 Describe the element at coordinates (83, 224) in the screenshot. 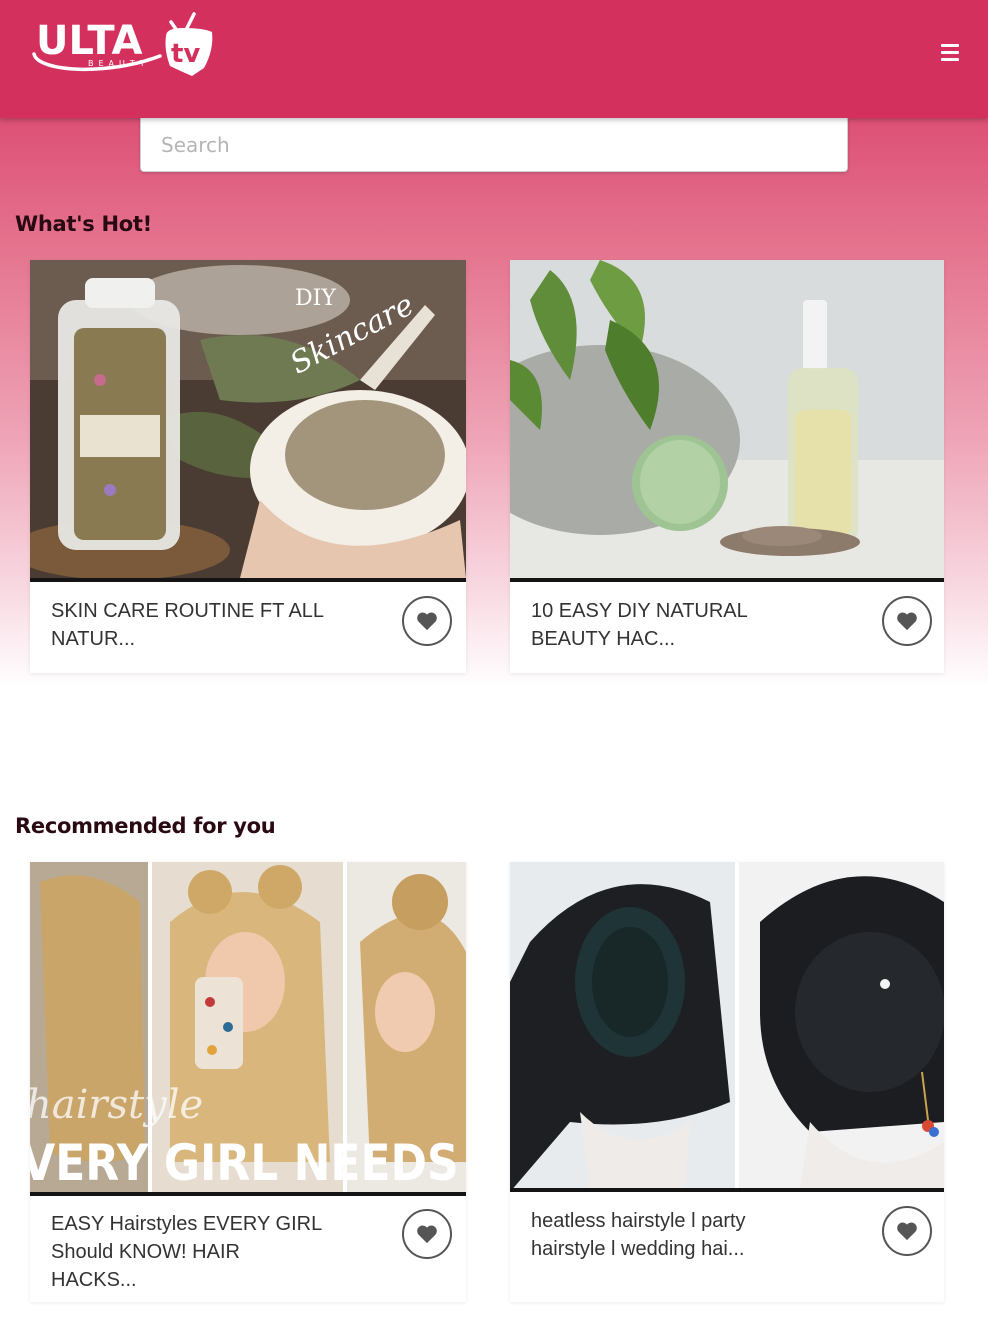

I see `whats-hot-heading: What's Hot!` at that location.